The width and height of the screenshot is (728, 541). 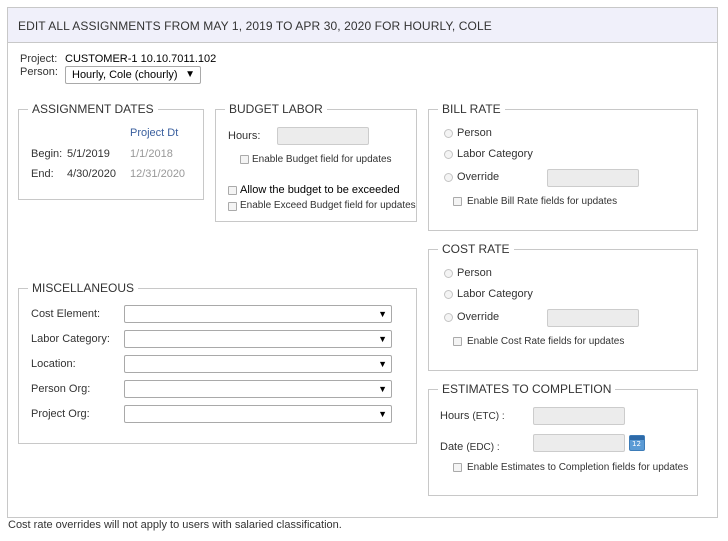 What do you see at coordinates (495, 154) in the screenshot?
I see `bill-rate-labor-category-label: Labor Category` at bounding box center [495, 154].